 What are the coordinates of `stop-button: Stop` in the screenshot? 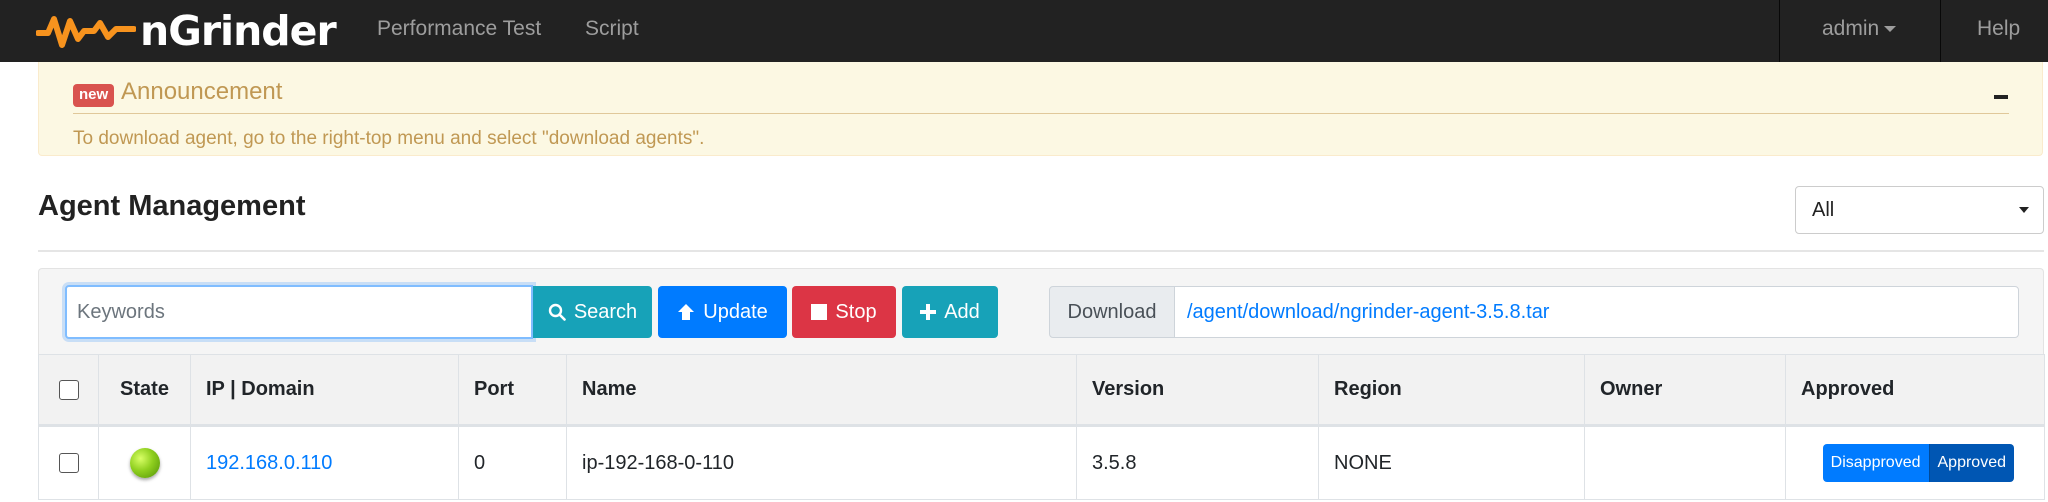 It's located at (844, 312).